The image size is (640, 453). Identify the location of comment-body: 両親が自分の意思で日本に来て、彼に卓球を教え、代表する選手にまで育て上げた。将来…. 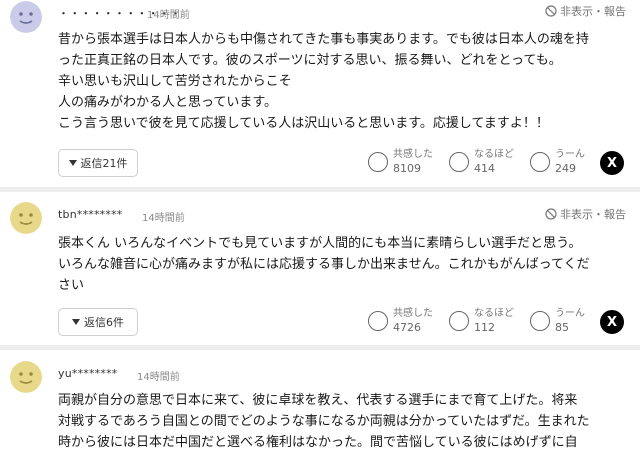
(324, 421).